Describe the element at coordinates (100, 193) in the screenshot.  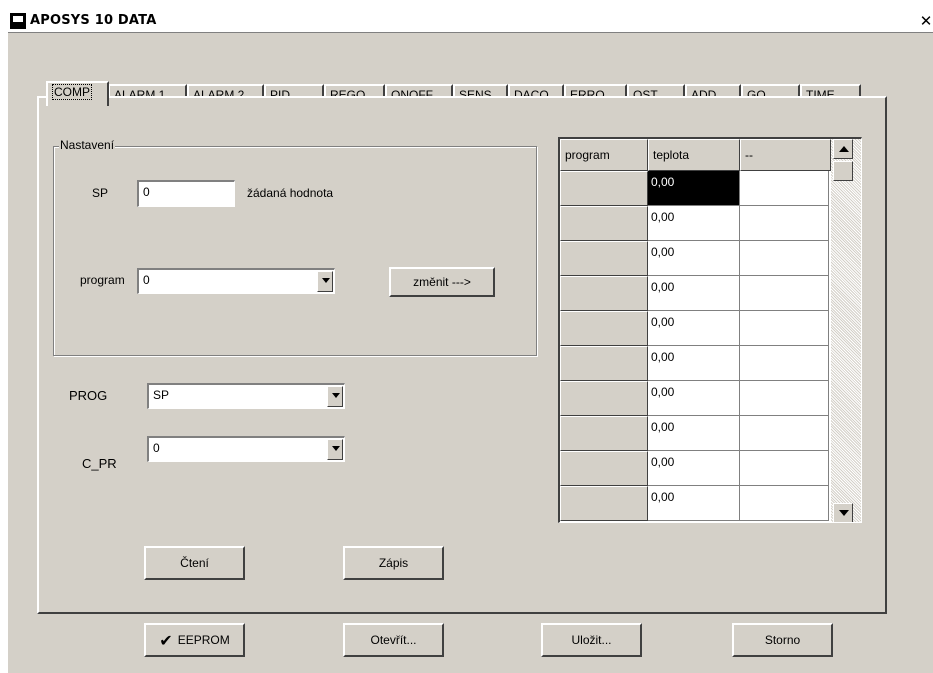
I see `sp-label: SP` at that location.